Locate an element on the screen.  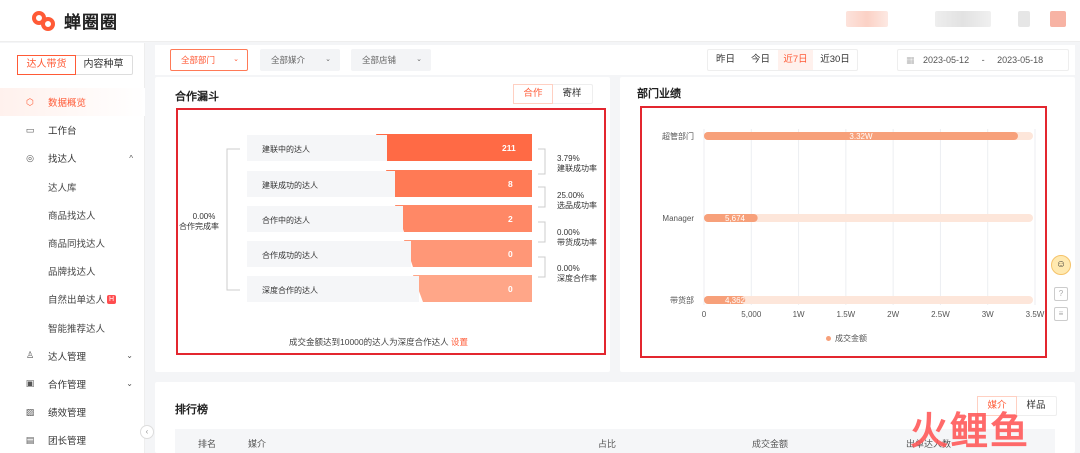
top-header: 蝉圈圈 is located at coordinates (540, 21).